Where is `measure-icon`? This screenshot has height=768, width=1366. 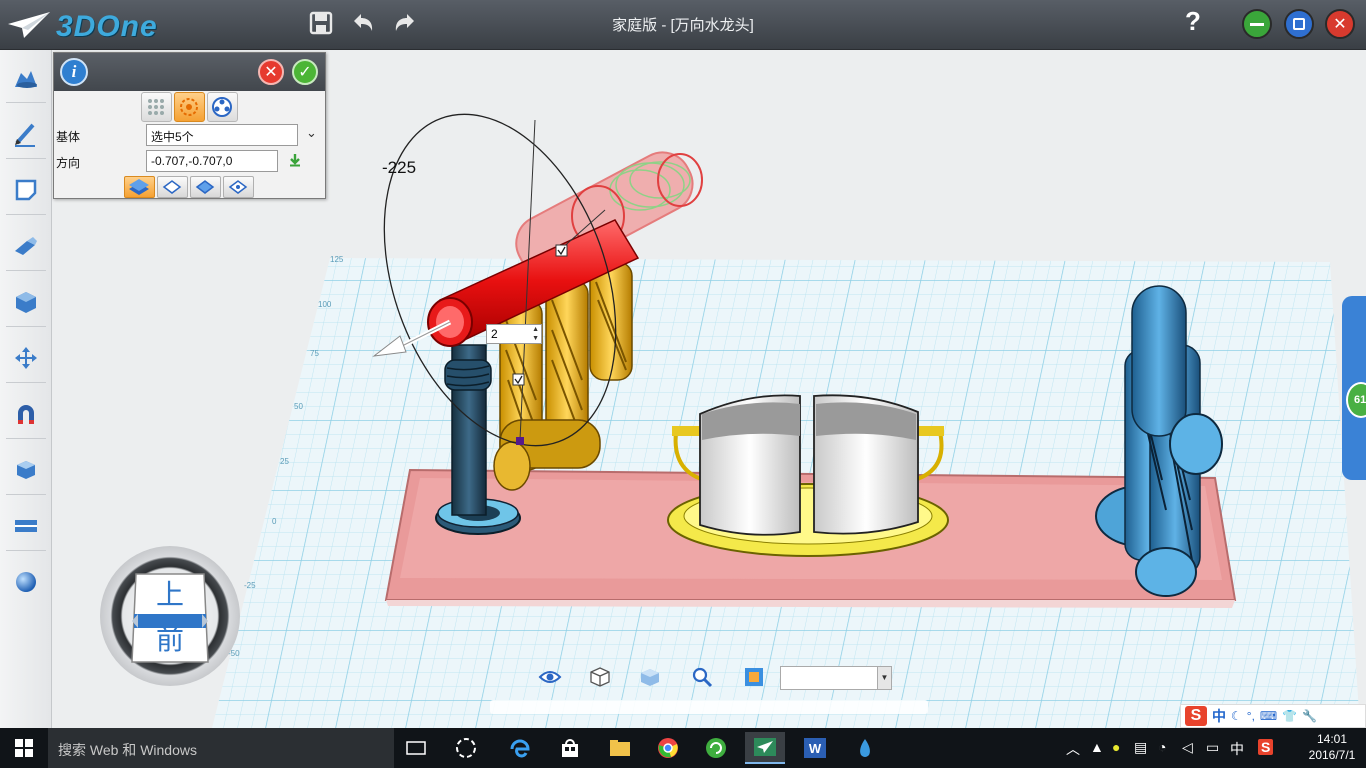
measure-icon is located at coordinates (26, 526).